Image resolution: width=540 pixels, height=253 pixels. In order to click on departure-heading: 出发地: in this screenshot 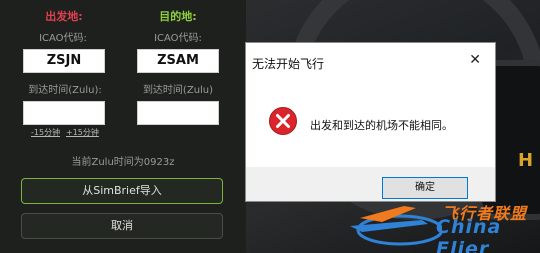, I will do `click(64, 16)`.